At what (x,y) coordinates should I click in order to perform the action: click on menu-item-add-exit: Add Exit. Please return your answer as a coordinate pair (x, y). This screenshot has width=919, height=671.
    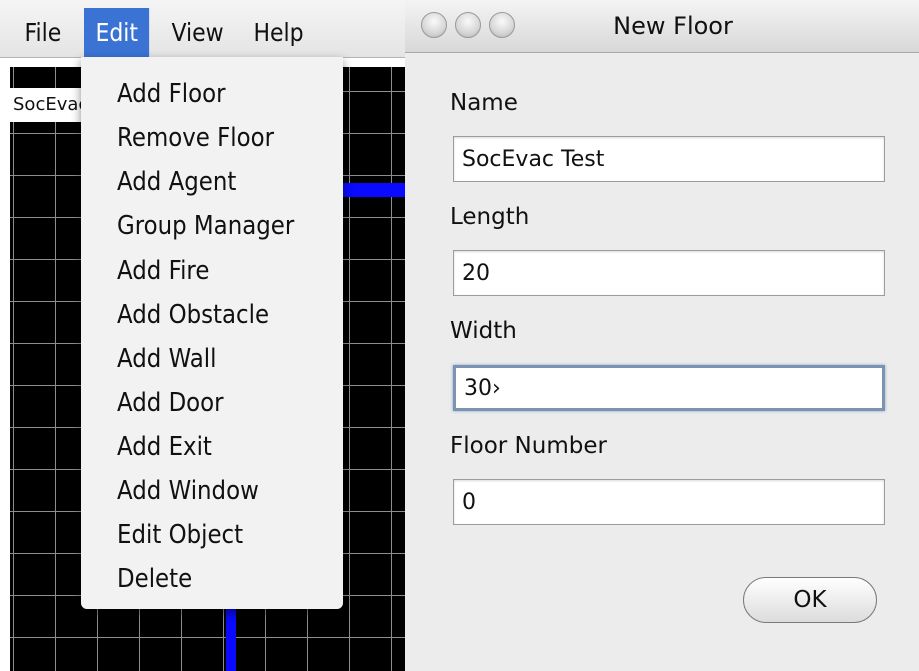
    Looking at the image, I should click on (164, 447).